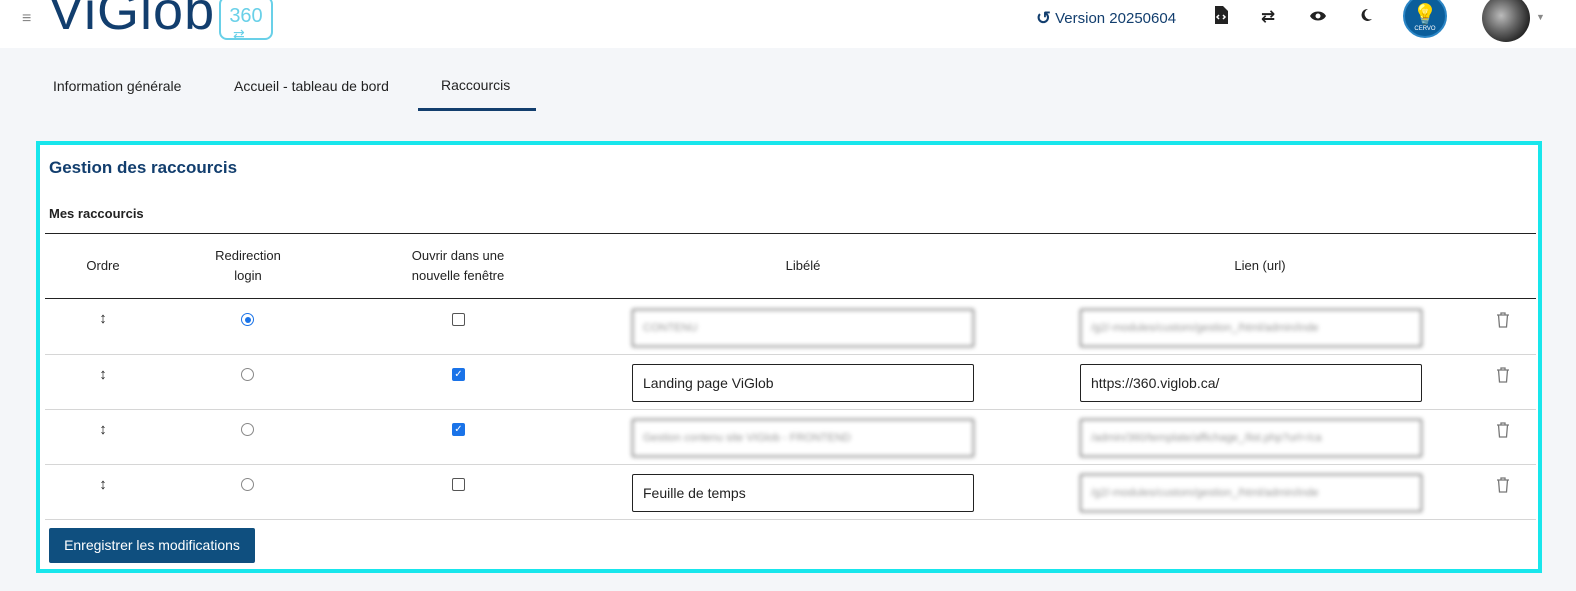  I want to click on header-newwin-line1: Ouvrir dans une, so click(458, 255).